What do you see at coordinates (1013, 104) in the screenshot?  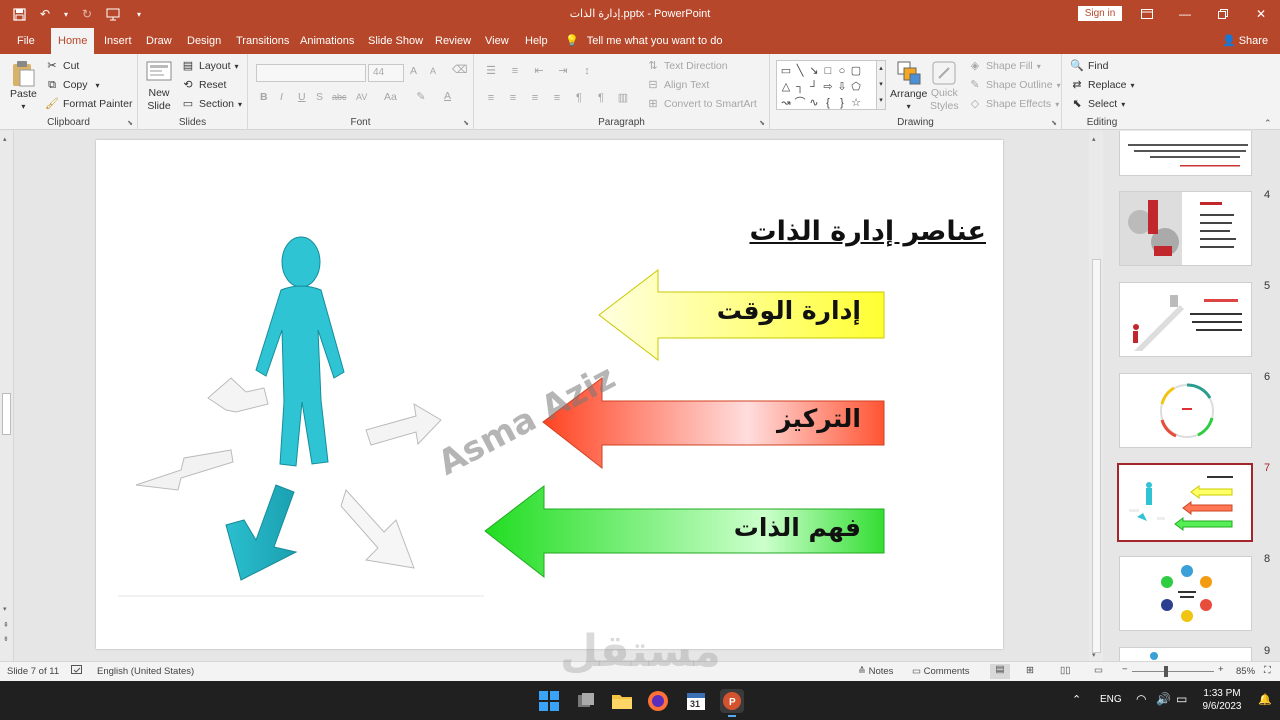 I see `shape-effects-button: ◇ Shape Effects ▾` at bounding box center [1013, 104].